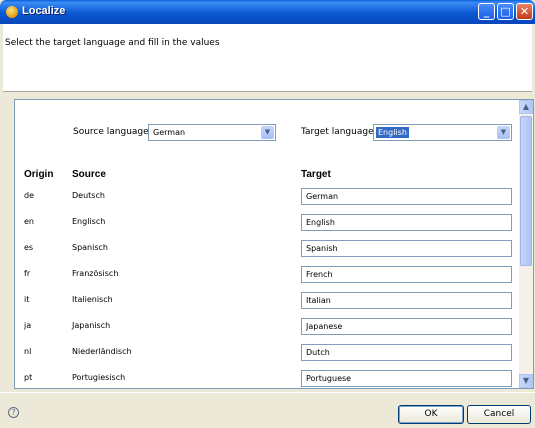 The width and height of the screenshot is (535, 428). Describe the element at coordinates (319, 274) in the screenshot. I see `target-input-value: French` at that location.